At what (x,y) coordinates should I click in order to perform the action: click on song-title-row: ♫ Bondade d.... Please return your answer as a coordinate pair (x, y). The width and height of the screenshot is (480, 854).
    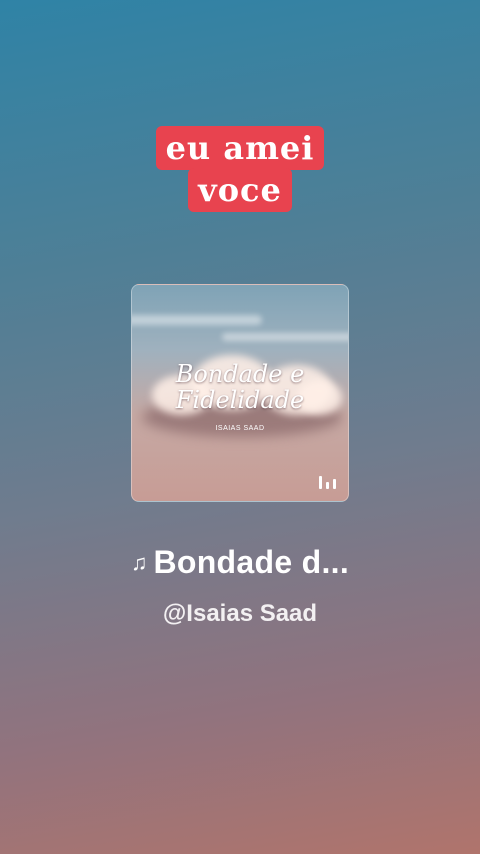
    Looking at the image, I should click on (240, 562).